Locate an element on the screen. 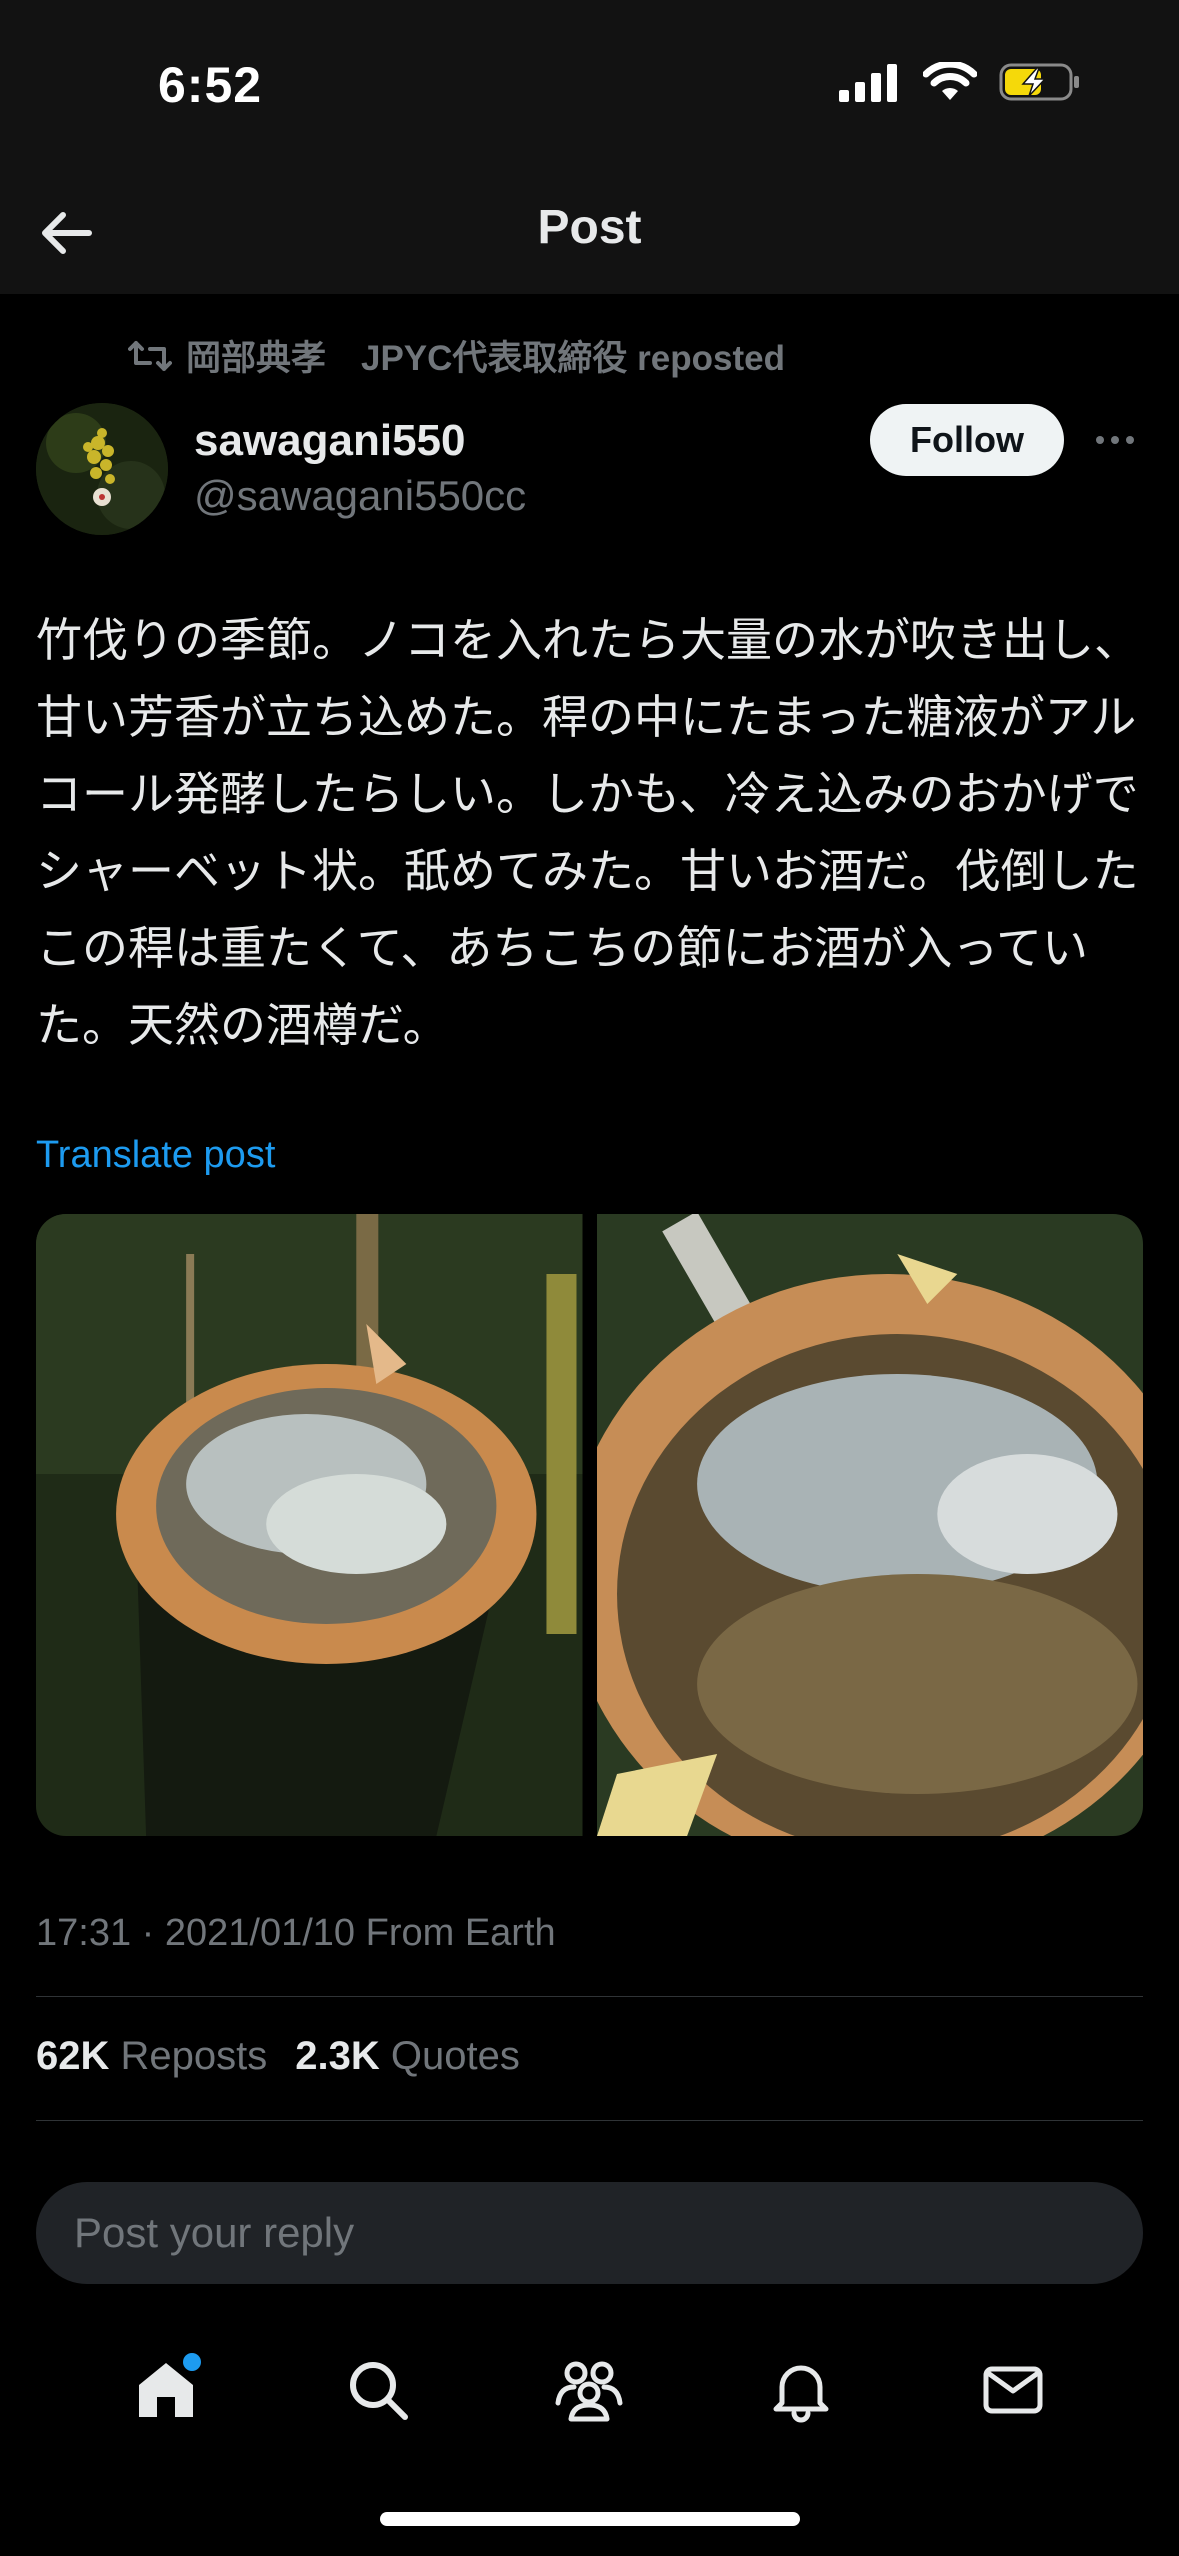 This screenshot has height=2556, width=1179. home-indicator is located at coordinates (590, 2519).